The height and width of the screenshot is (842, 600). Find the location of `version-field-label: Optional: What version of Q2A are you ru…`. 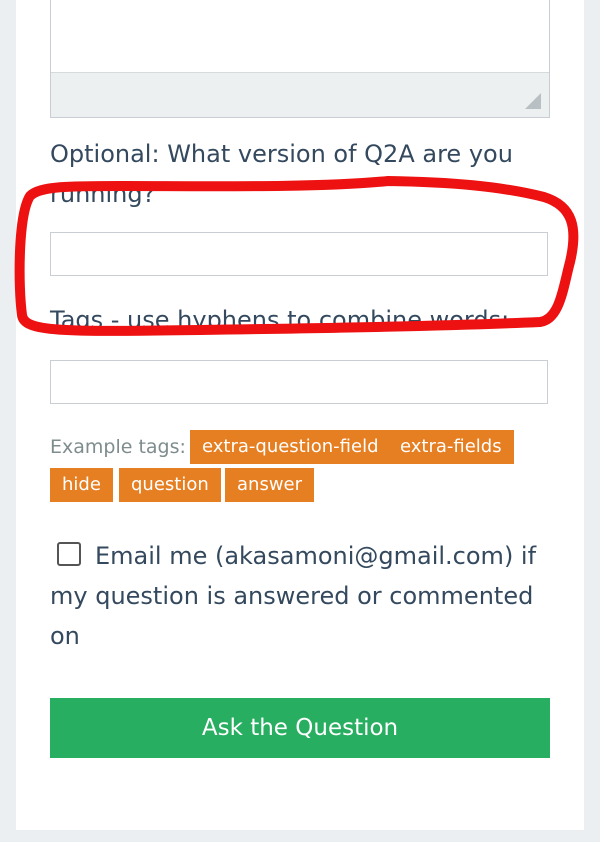

version-field-label: Optional: What version of Q2A are you ru… is located at coordinates (281, 174).